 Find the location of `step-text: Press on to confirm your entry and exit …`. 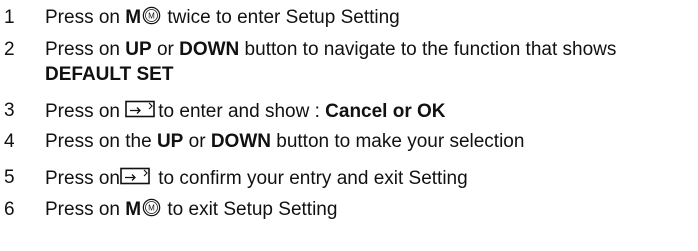

step-text: Press on to confirm your entry and exit … is located at coordinates (256, 178).